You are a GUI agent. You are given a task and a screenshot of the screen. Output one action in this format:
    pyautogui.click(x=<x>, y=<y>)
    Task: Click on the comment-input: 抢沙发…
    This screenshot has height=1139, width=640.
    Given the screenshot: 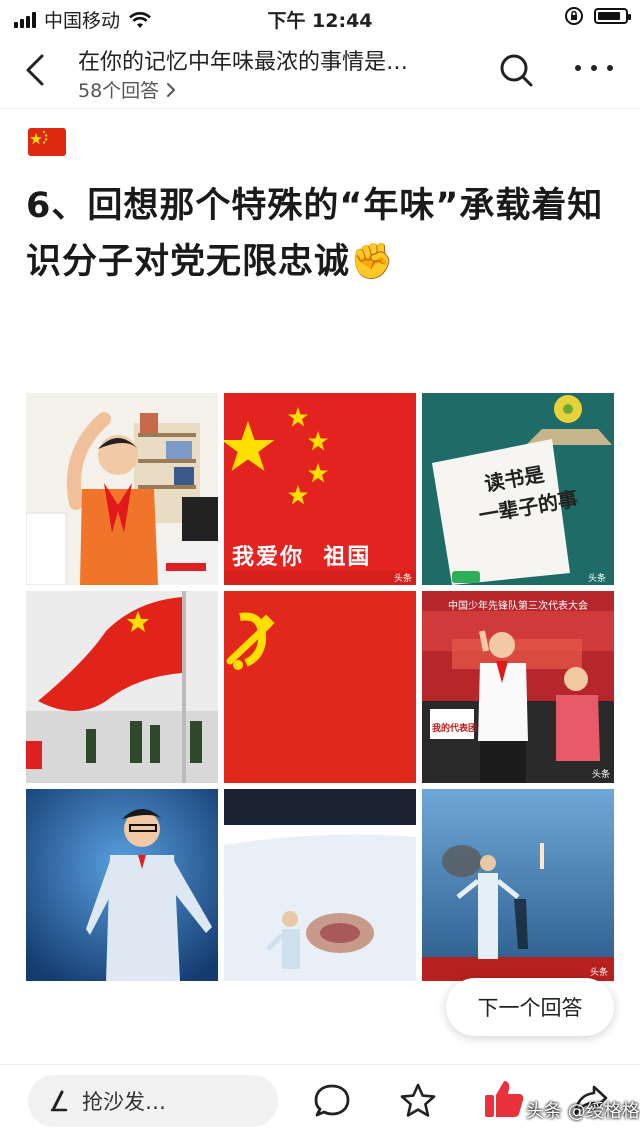 What is the action you would take?
    pyautogui.click(x=153, y=1101)
    